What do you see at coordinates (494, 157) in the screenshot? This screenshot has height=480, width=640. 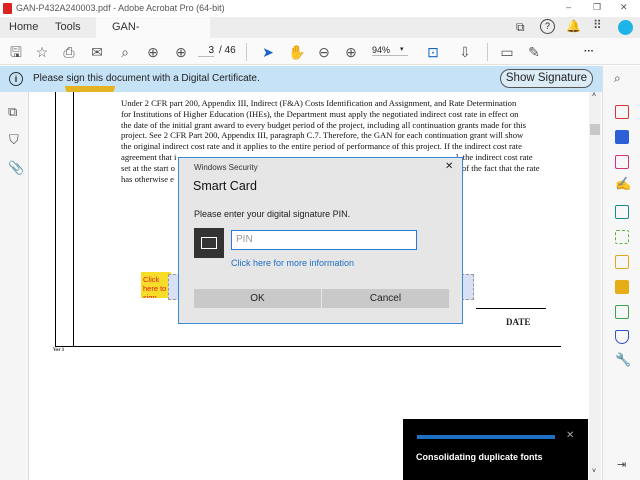 I see `text-line: l, the indirect cost rate` at bounding box center [494, 157].